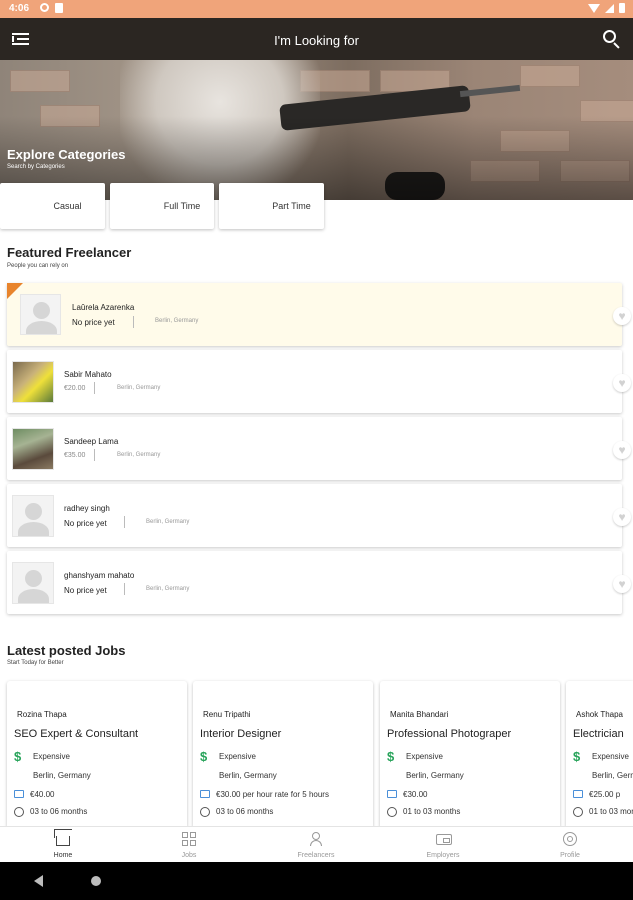 The width and height of the screenshot is (633, 900). What do you see at coordinates (594, 8) in the screenshot?
I see `wifi-icon` at bounding box center [594, 8].